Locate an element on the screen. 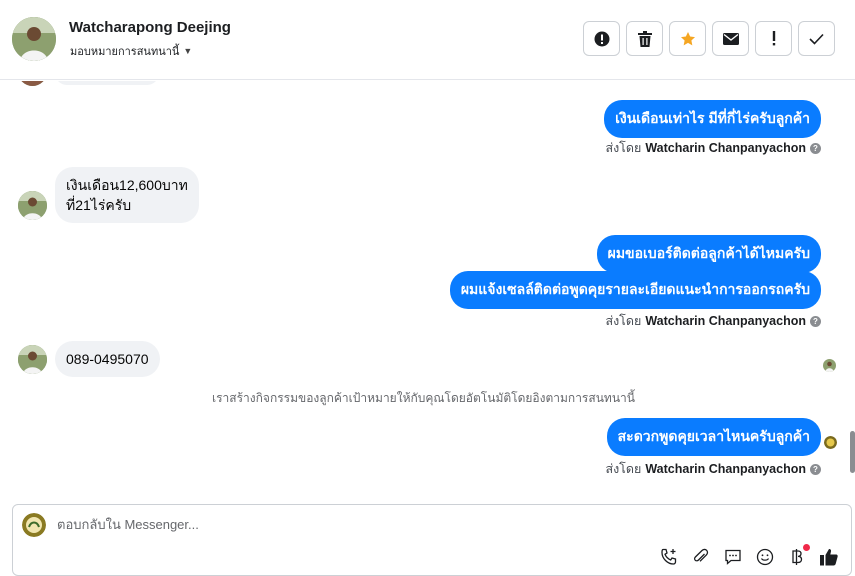 This screenshot has height=576, width=855. payment-button is located at coordinates (798, 555).